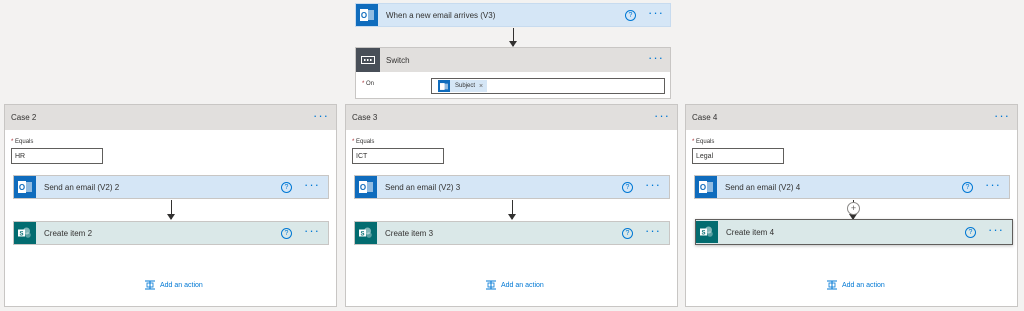 Image resolution: width=1024 pixels, height=311 pixels. Describe the element at coordinates (24, 117) in the screenshot. I see `case-title: Case 2` at that location.